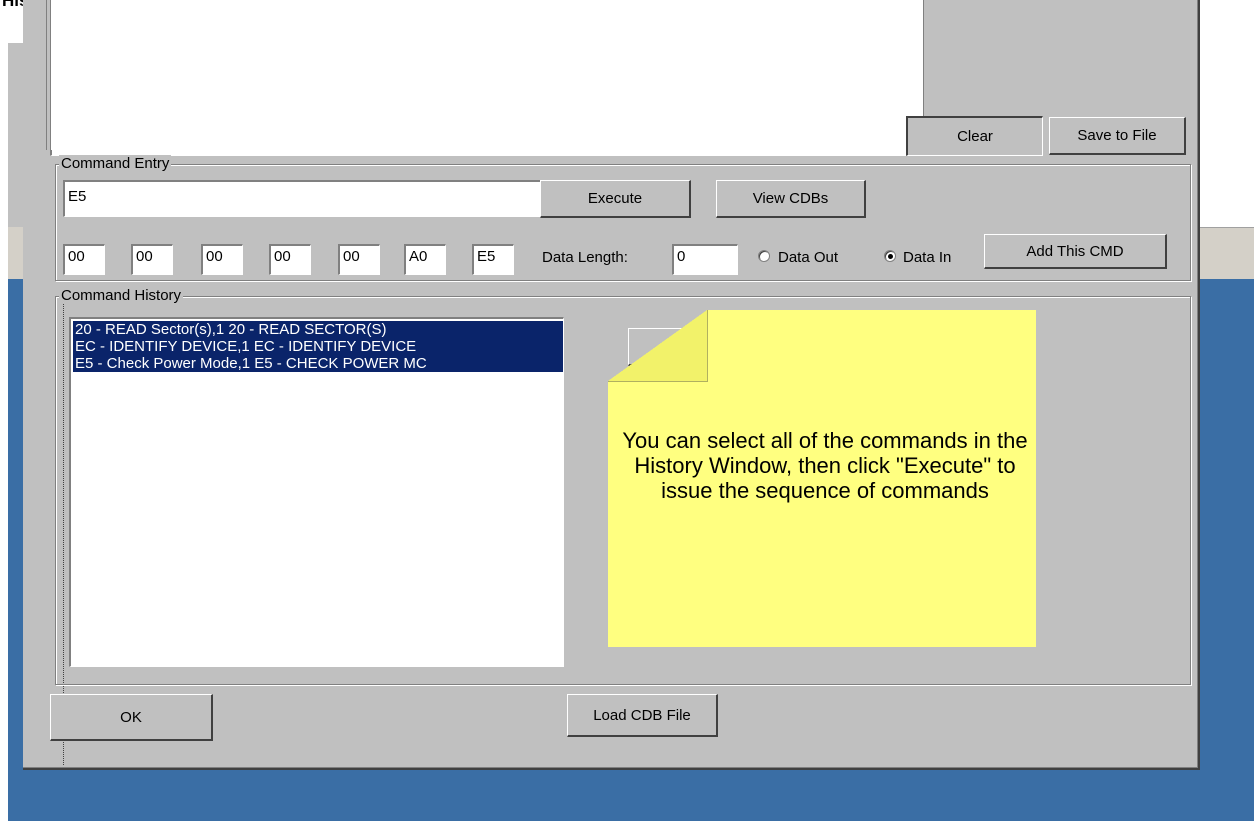 This screenshot has height=821, width=1254. Describe the element at coordinates (705, 259) in the screenshot. I see `data-length-input: 0` at that location.